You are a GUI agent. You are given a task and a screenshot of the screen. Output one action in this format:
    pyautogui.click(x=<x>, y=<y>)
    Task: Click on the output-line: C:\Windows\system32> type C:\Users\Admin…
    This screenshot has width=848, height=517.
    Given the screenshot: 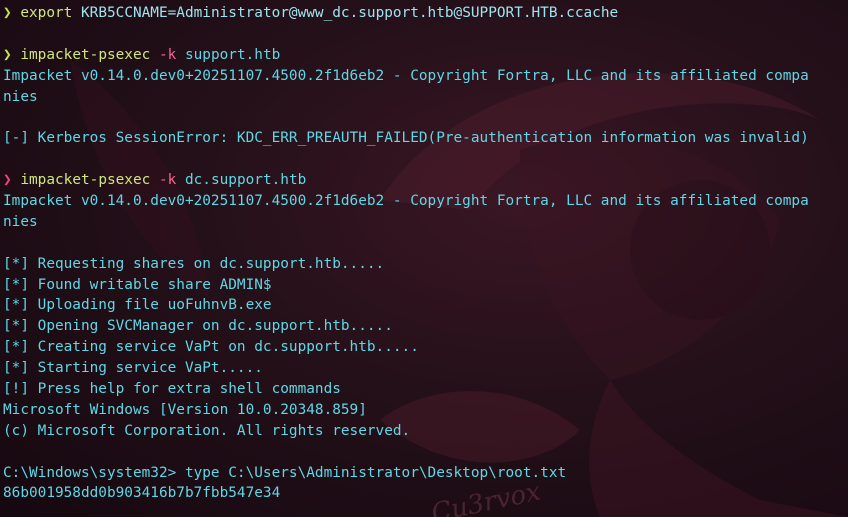 What is the action you would take?
    pyautogui.click(x=285, y=472)
    